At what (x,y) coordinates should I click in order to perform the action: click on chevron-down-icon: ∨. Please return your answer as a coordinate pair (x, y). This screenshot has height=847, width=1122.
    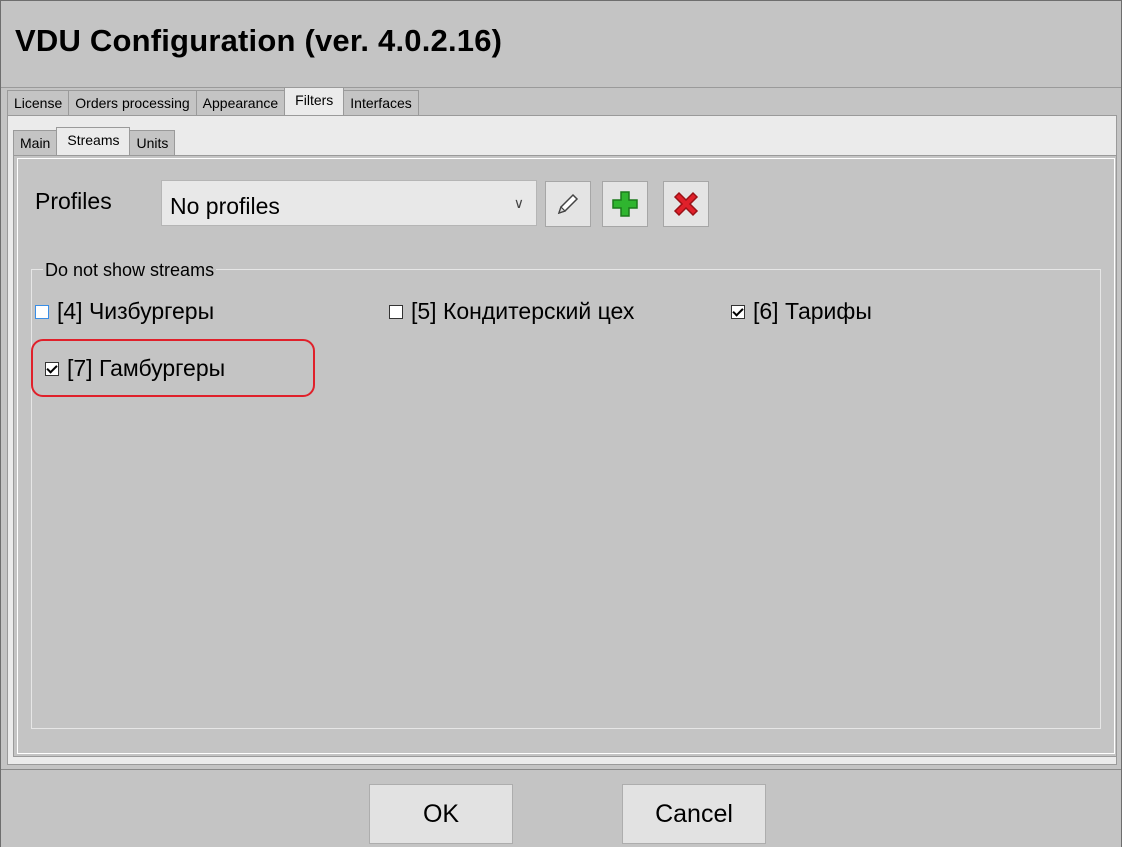
    Looking at the image, I should click on (518, 203).